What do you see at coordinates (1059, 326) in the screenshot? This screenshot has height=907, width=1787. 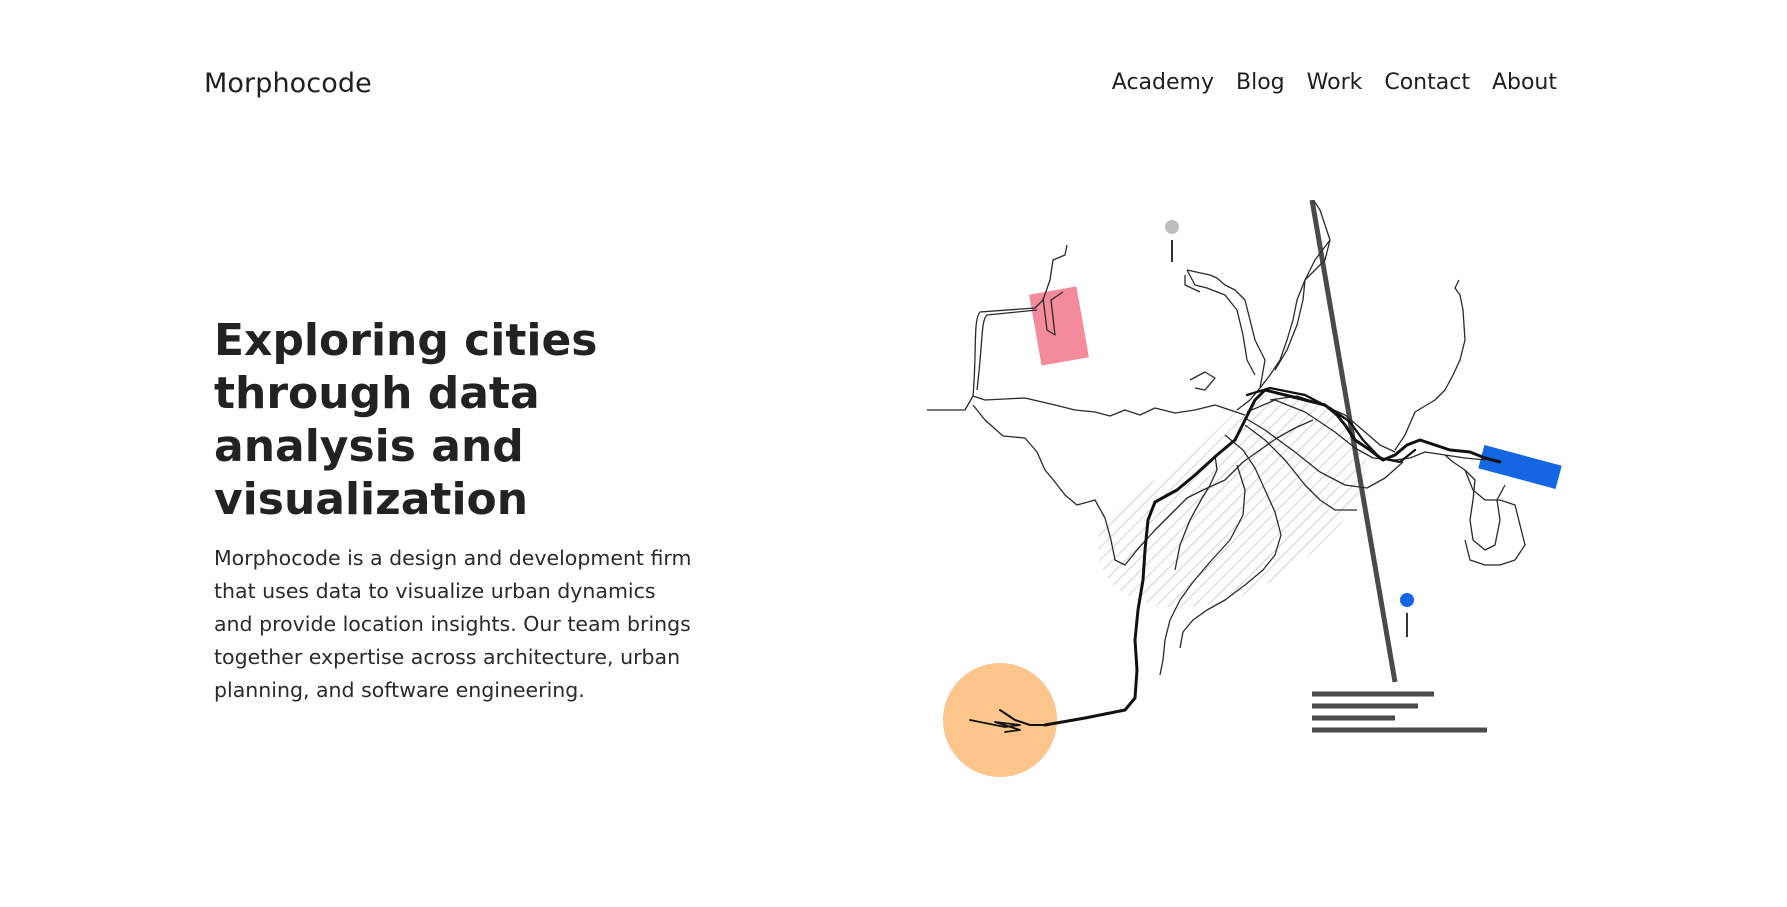 I see `pink-rect-marker` at bounding box center [1059, 326].